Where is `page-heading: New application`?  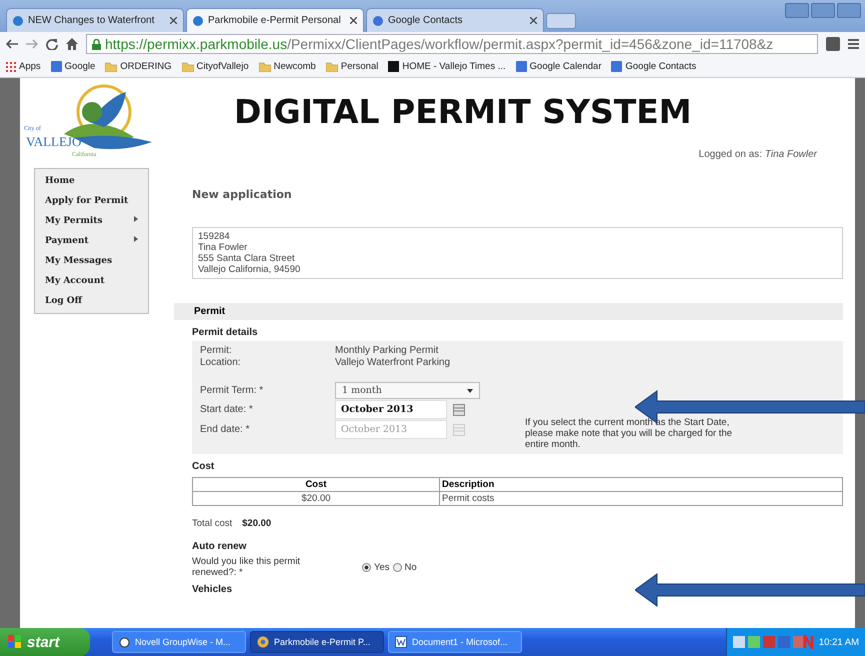
page-heading: New application is located at coordinates (242, 194).